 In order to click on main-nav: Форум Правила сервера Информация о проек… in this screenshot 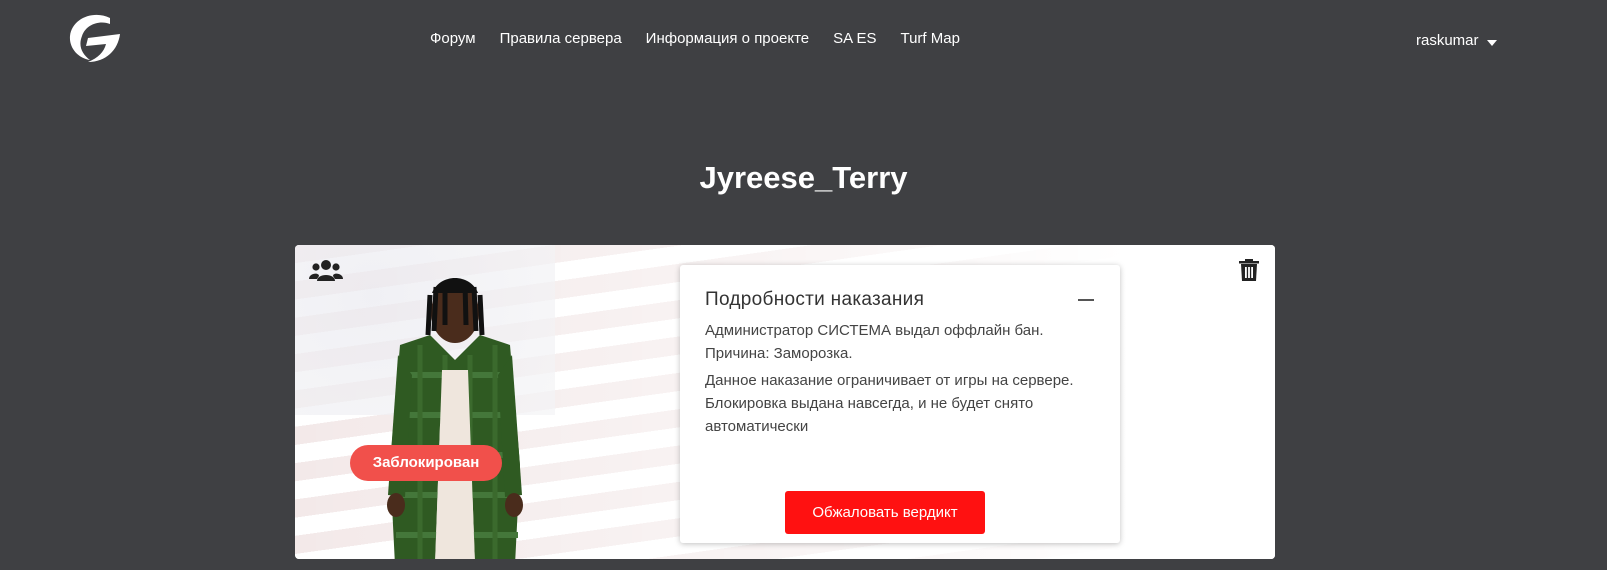, I will do `click(707, 38)`.